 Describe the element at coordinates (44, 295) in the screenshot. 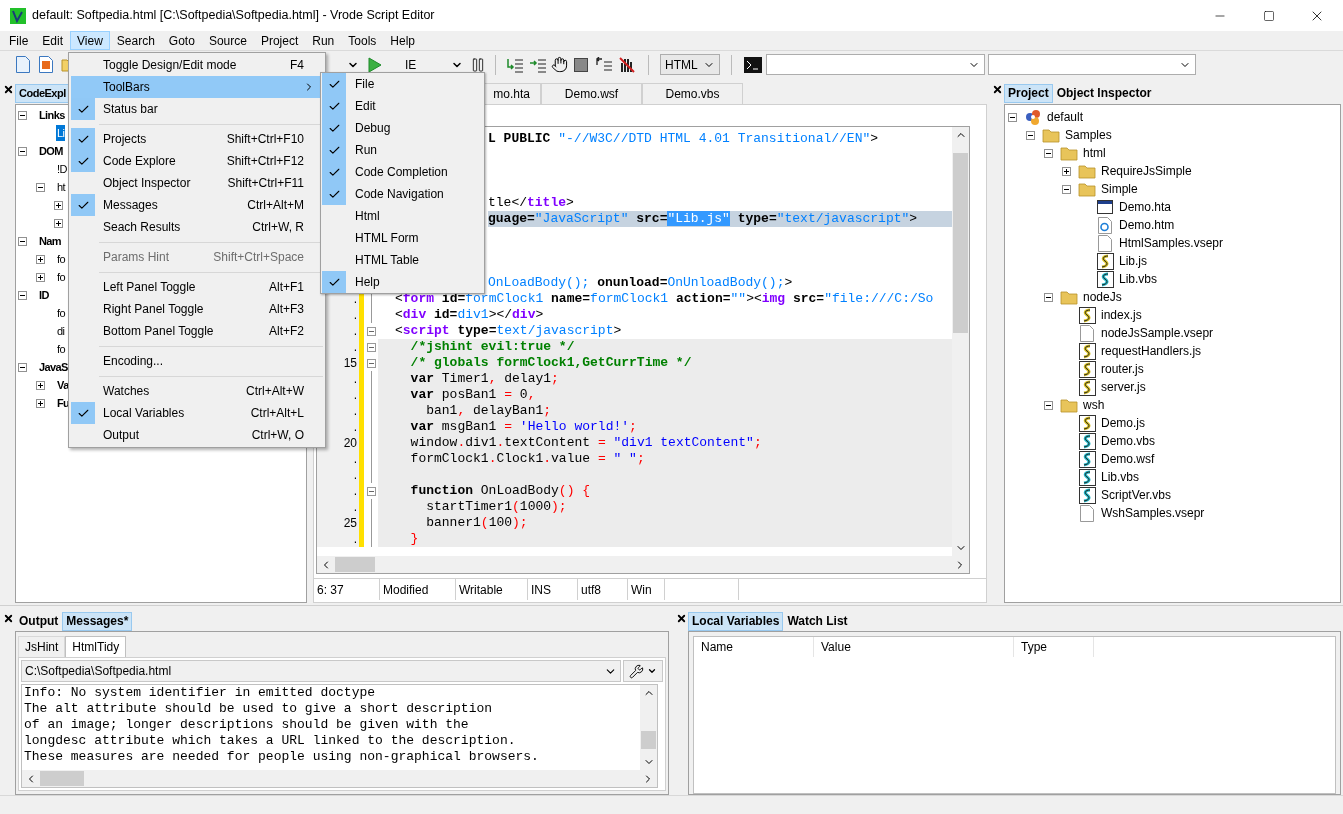

I see `tree-item: ID` at that location.